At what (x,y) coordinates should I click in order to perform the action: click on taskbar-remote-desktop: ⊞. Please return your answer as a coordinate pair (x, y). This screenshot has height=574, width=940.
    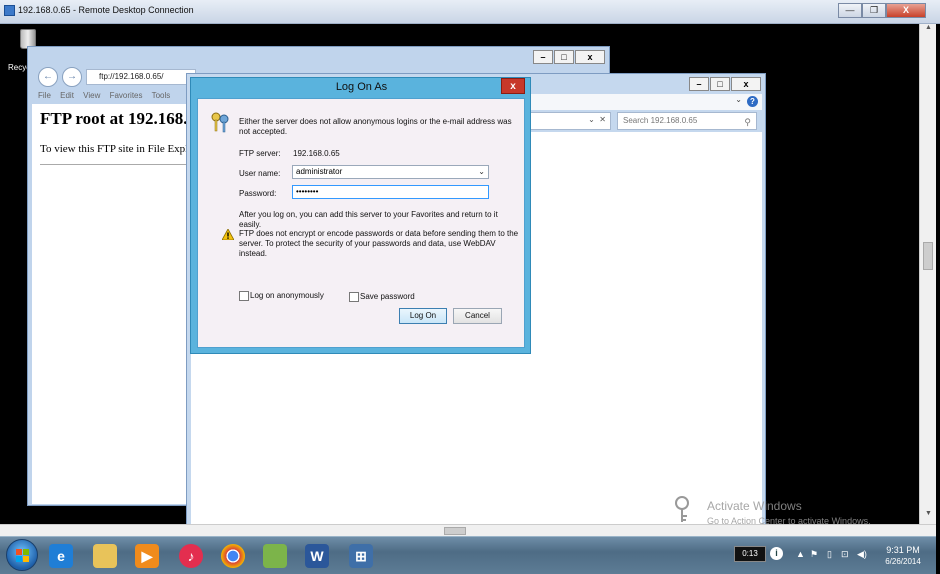
    Looking at the image, I should click on (361, 556).